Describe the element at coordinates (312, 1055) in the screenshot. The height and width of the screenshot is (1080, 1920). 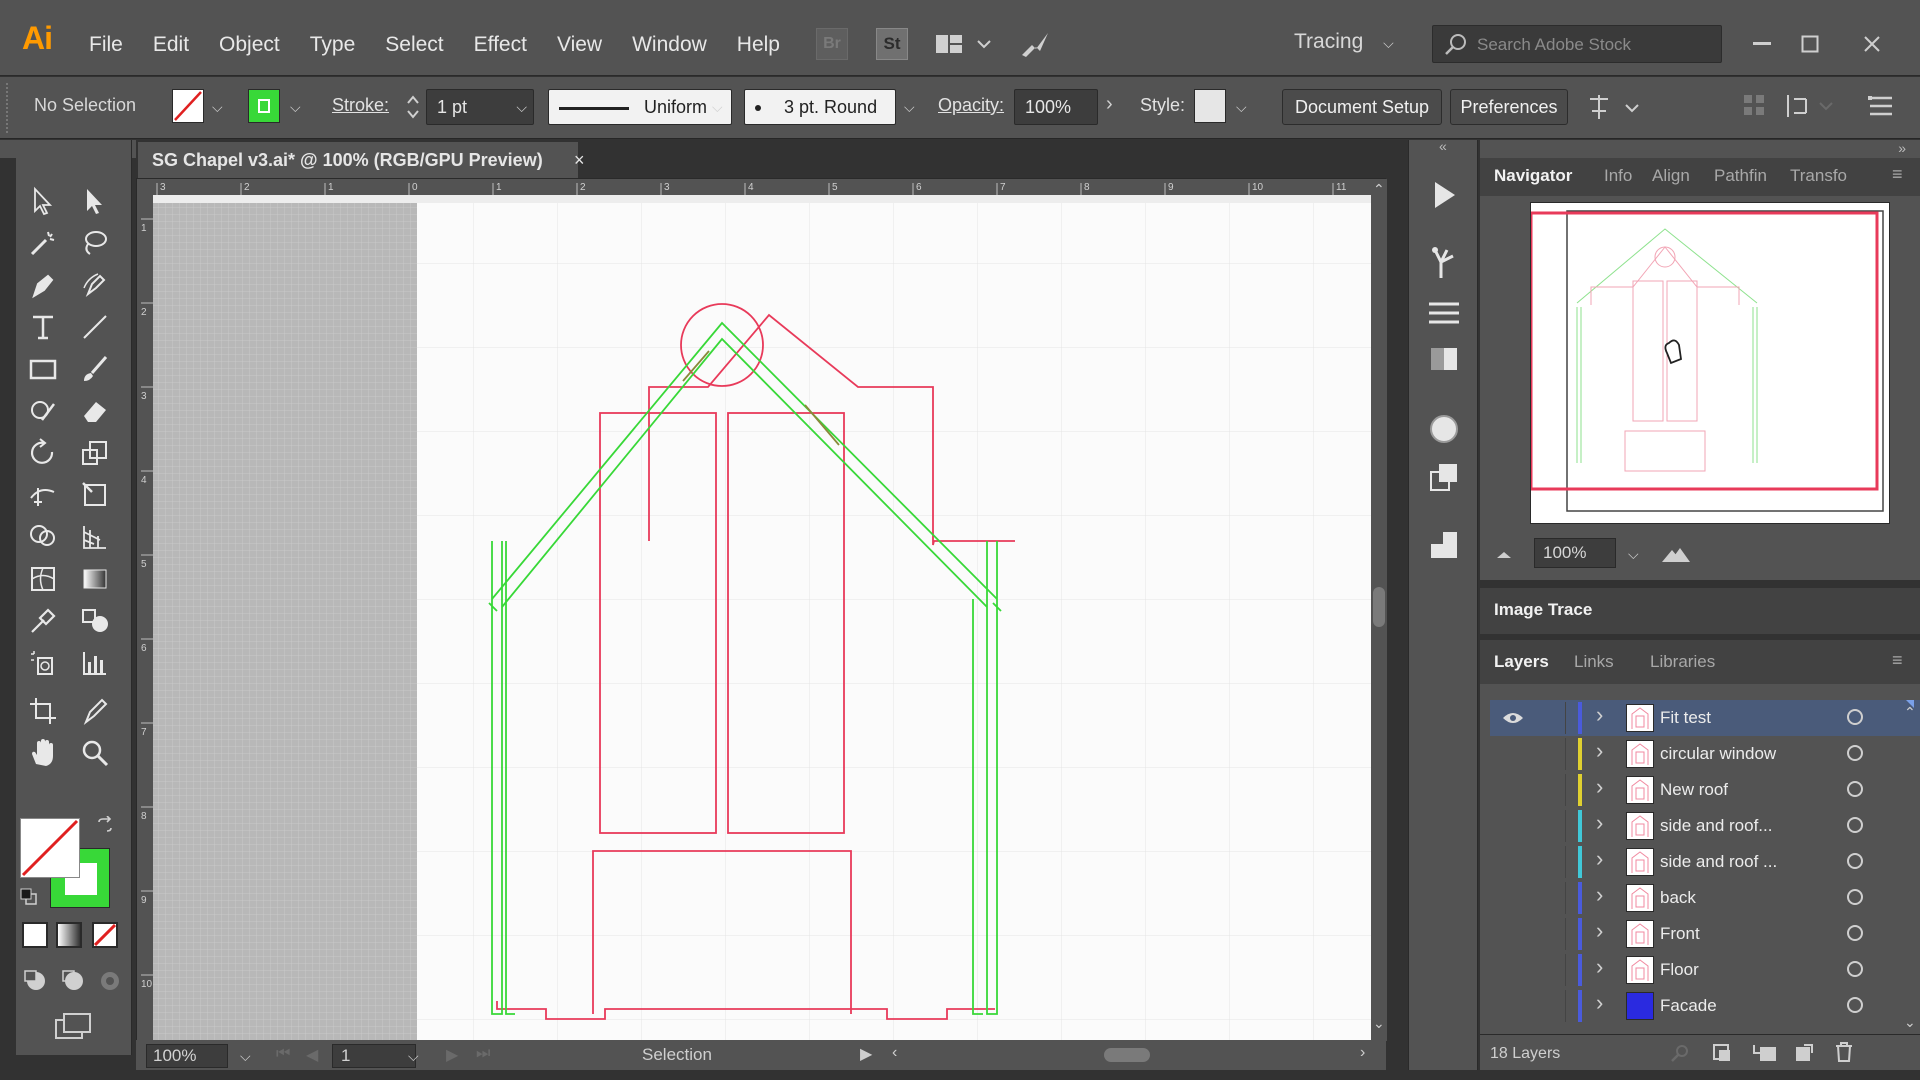
I see `previous-artboard-icon: ◀` at that location.